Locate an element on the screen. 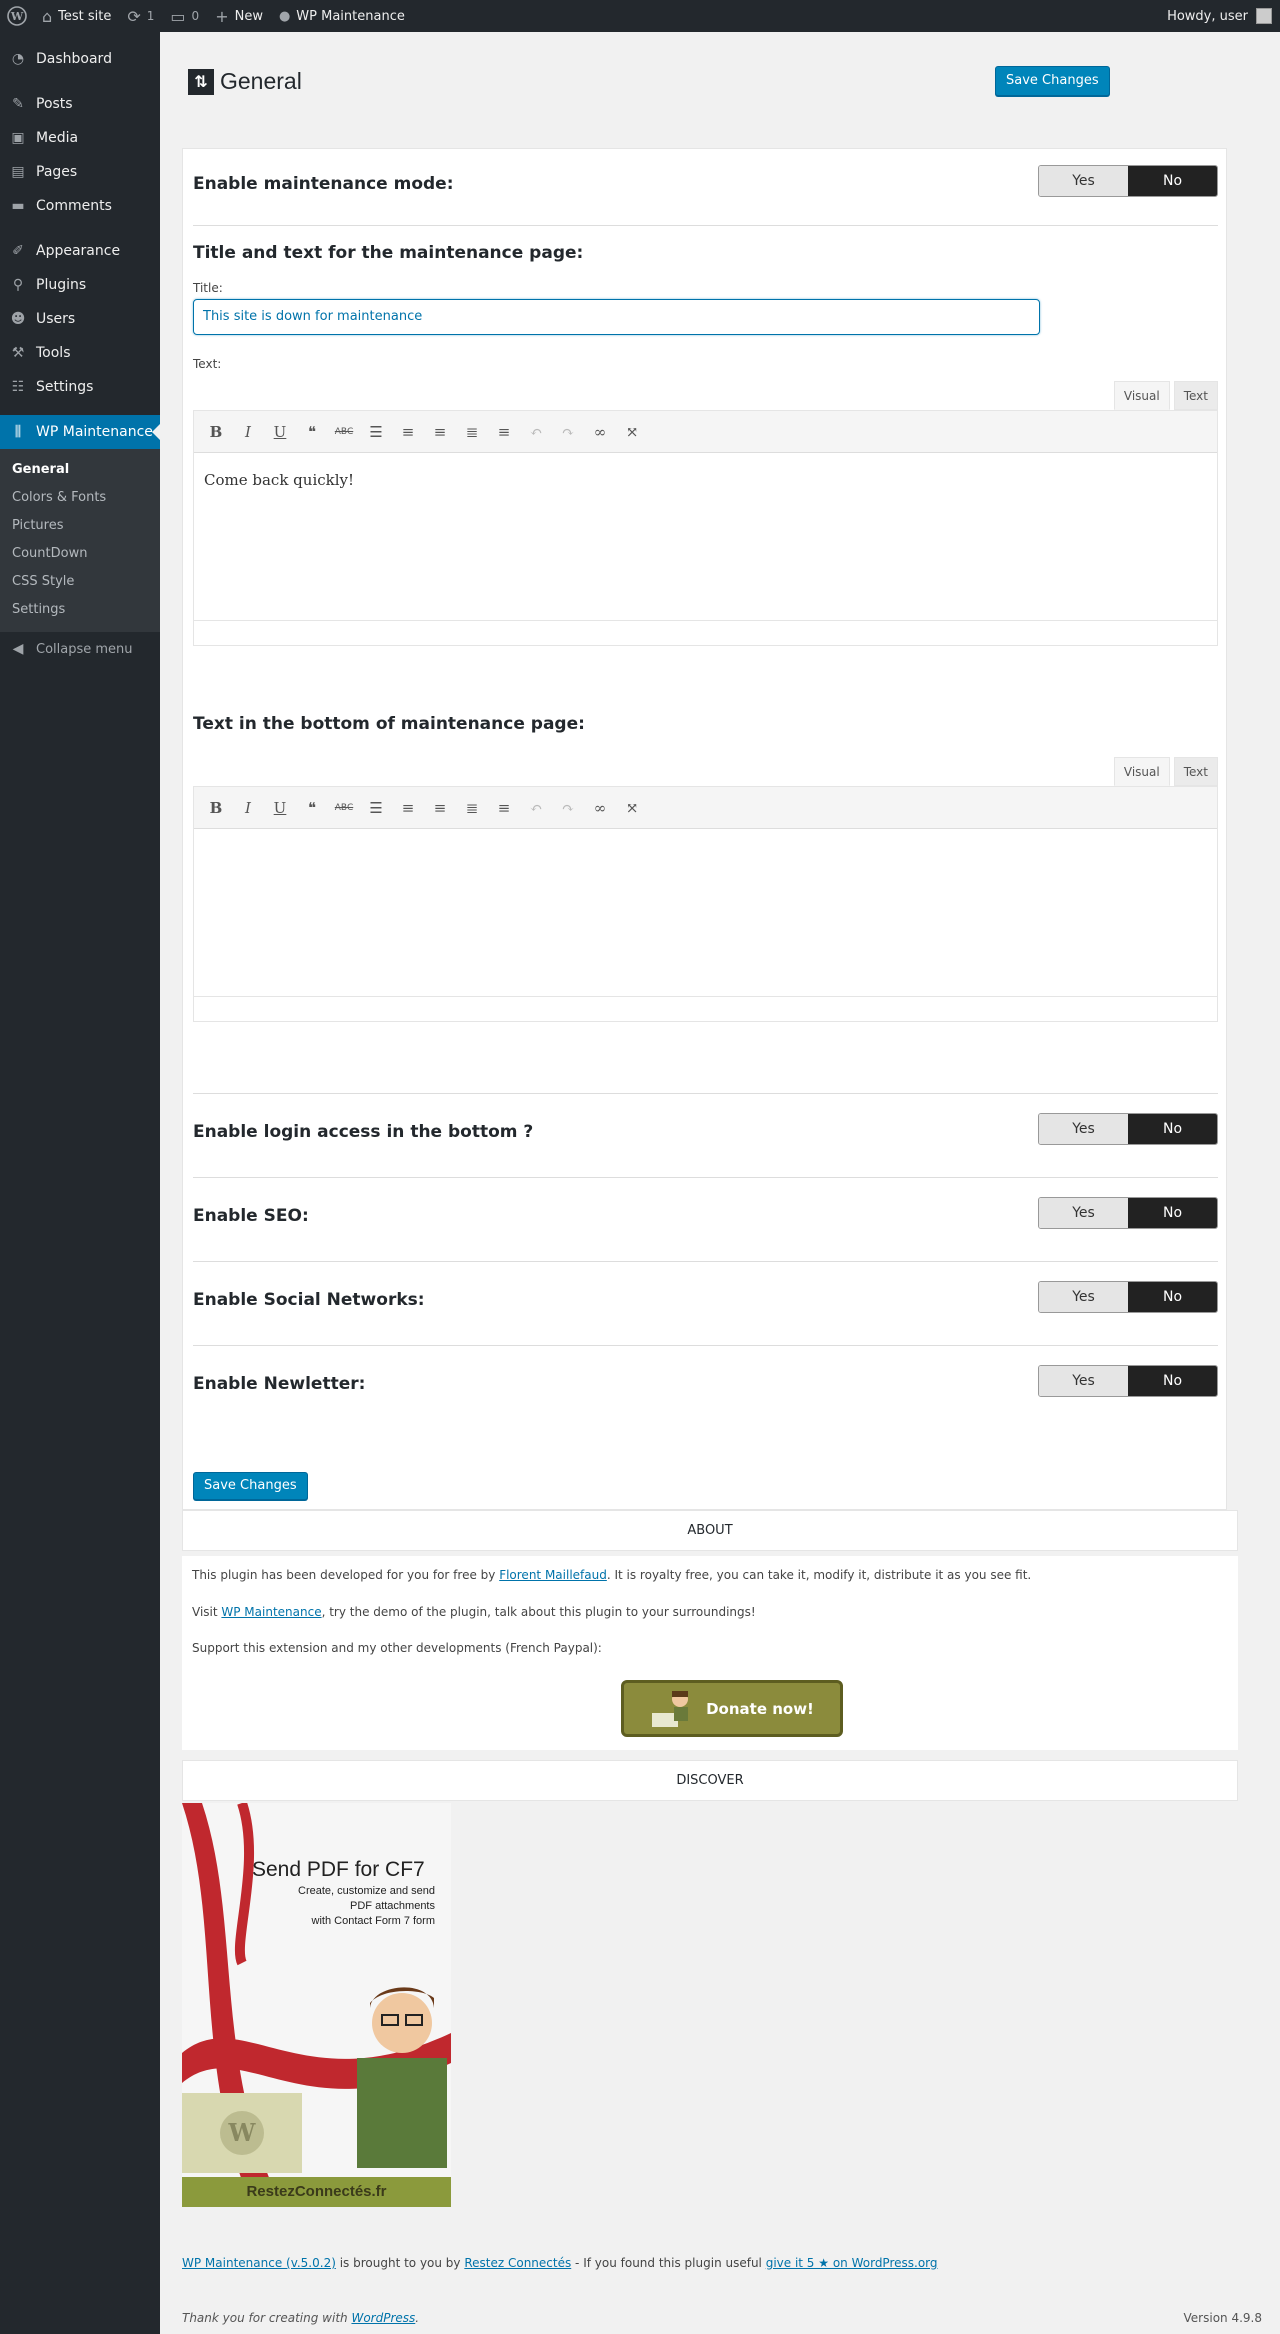 Image resolution: width=1280 pixels, height=2334 pixels. account-menu: Howdy, user is located at coordinates (1219, 16).